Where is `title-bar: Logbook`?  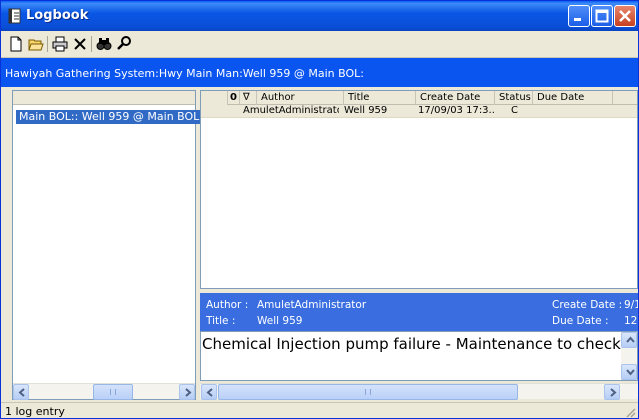
title-bar: Logbook is located at coordinates (319, 16).